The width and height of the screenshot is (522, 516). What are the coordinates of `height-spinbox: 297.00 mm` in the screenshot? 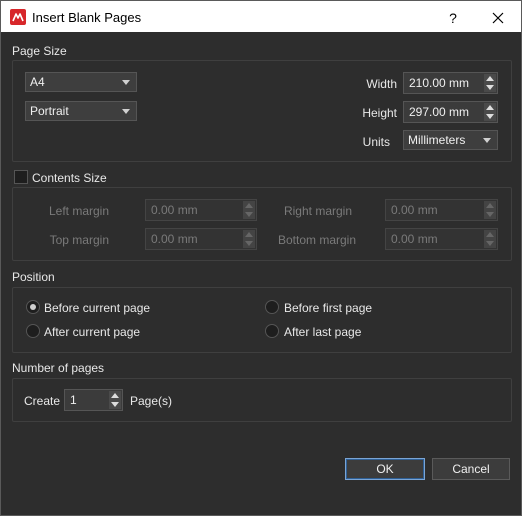 It's located at (450, 112).